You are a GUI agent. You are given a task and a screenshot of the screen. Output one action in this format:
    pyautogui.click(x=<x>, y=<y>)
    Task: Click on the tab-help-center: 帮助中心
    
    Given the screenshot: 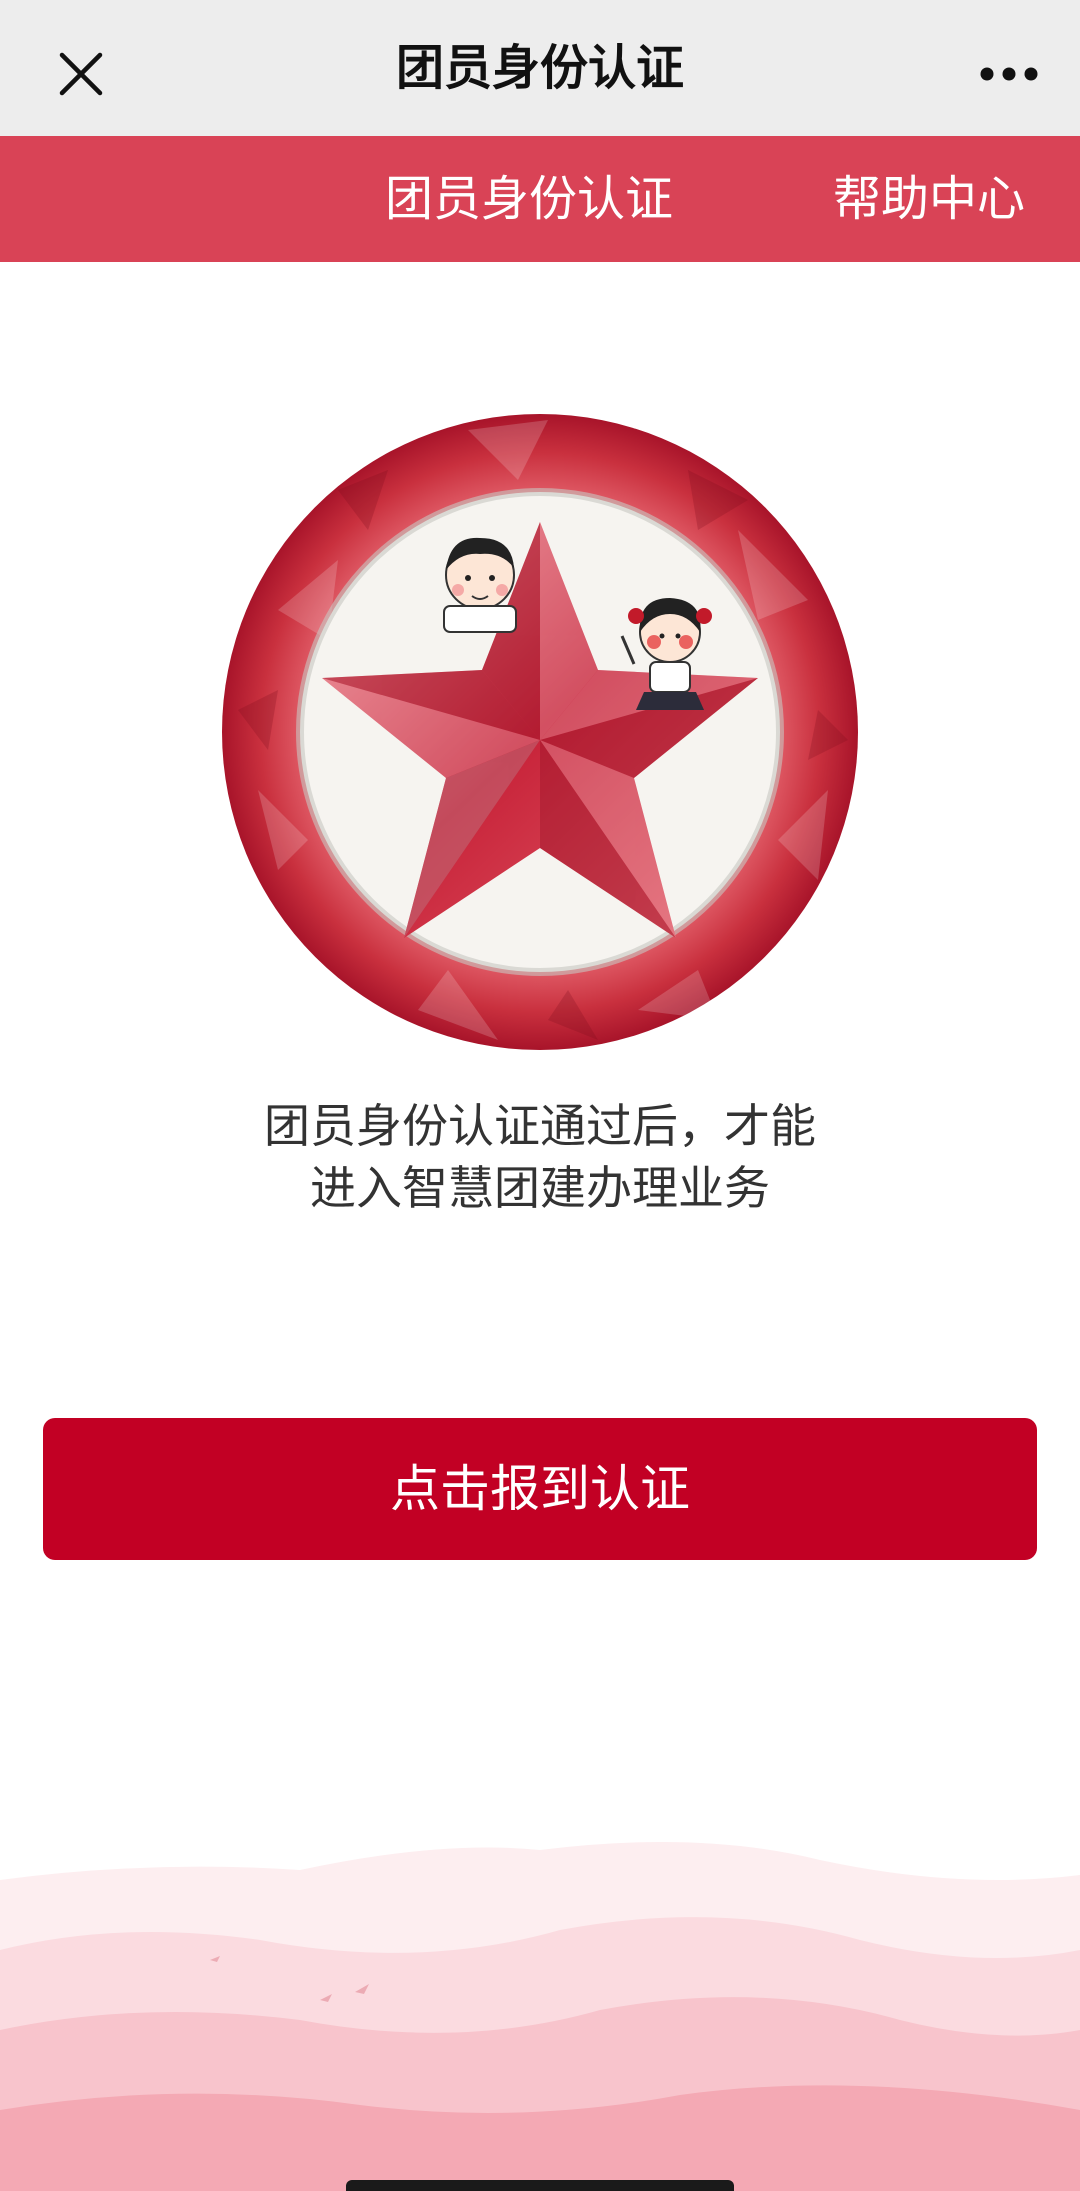 What is the action you would take?
    pyautogui.click(x=929, y=199)
    